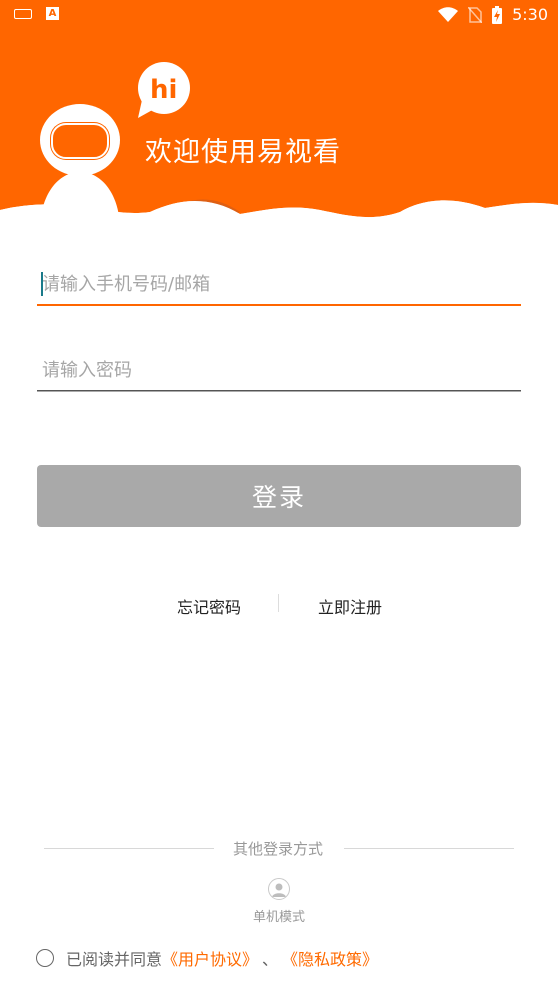  What do you see at coordinates (429, 848) in the screenshot?
I see `divider-right` at bounding box center [429, 848].